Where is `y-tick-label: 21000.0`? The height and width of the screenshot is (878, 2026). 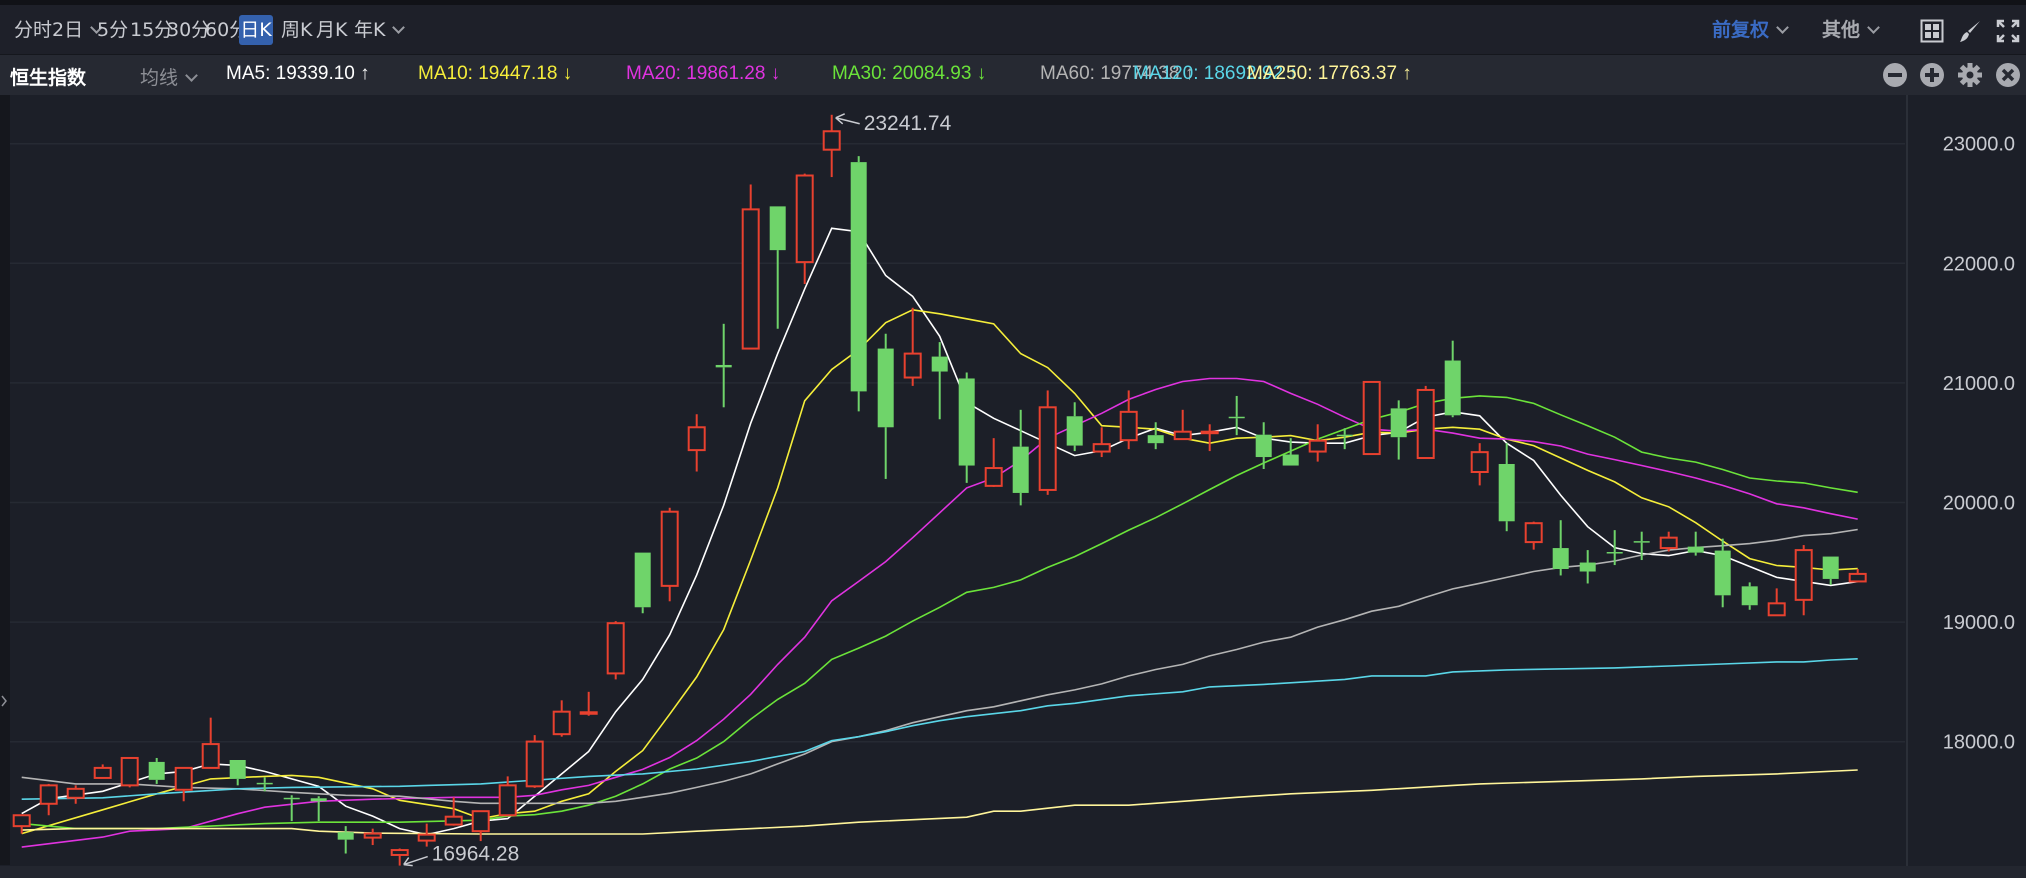 y-tick-label: 21000.0 is located at coordinates (1979, 384).